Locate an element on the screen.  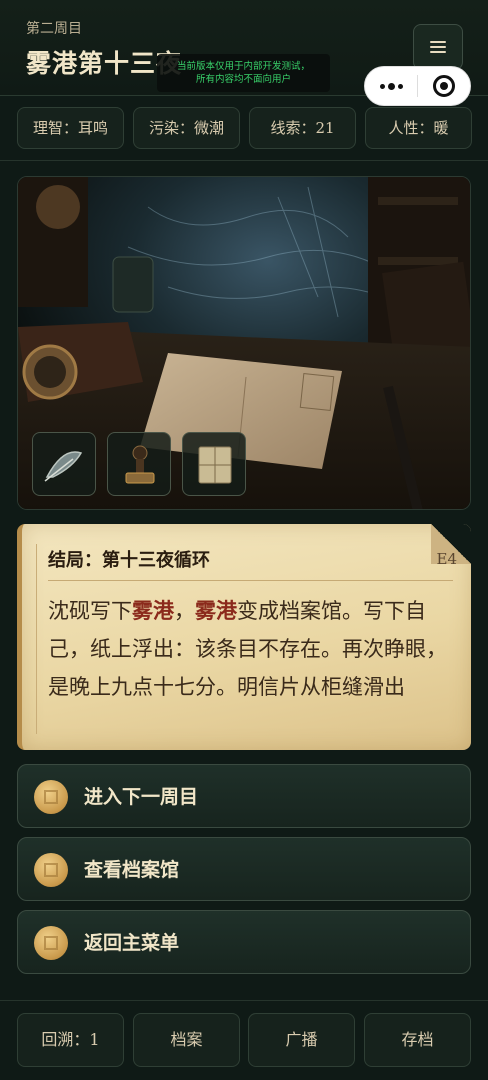
stat-humanity: 人性：暖 is located at coordinates (418, 128).